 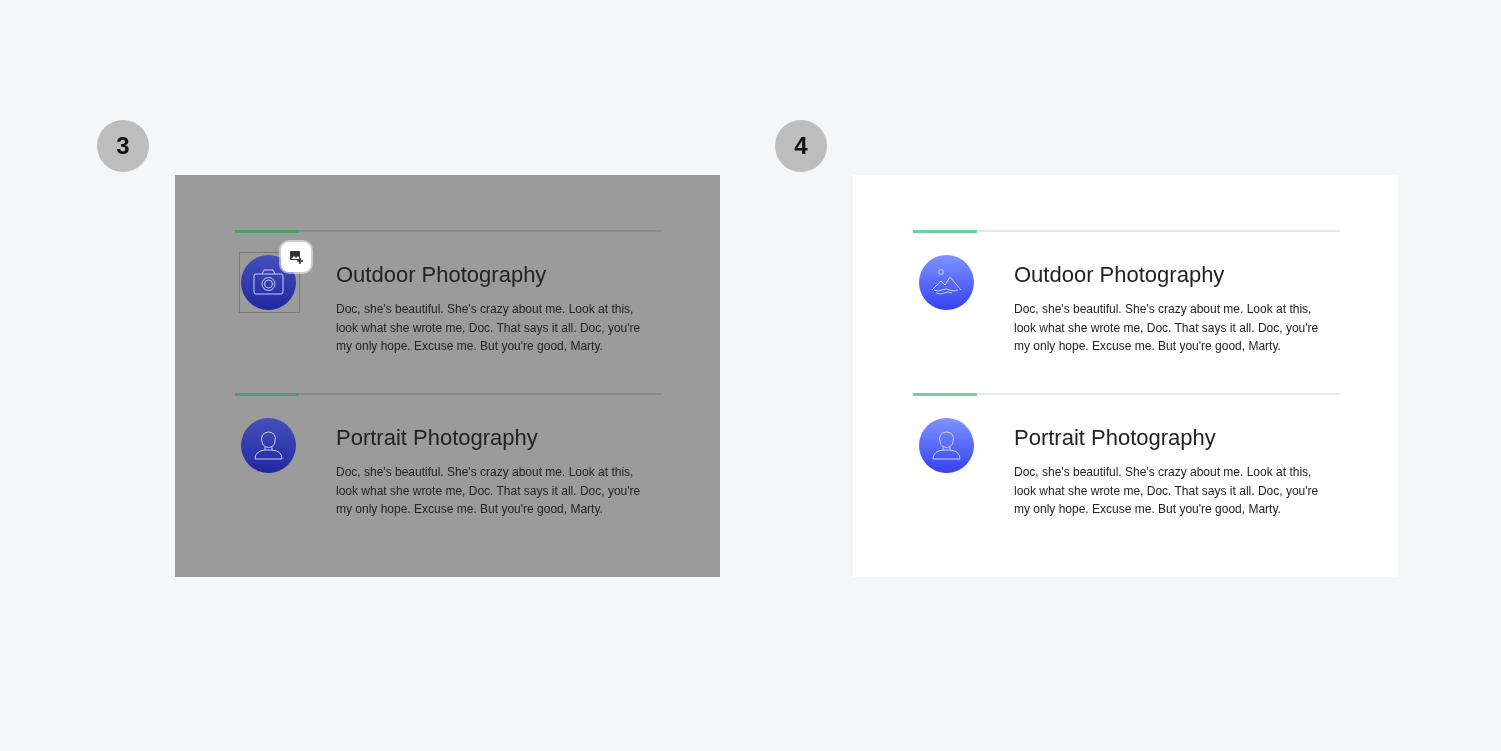 I want to click on step-number: 4, so click(x=801, y=146).